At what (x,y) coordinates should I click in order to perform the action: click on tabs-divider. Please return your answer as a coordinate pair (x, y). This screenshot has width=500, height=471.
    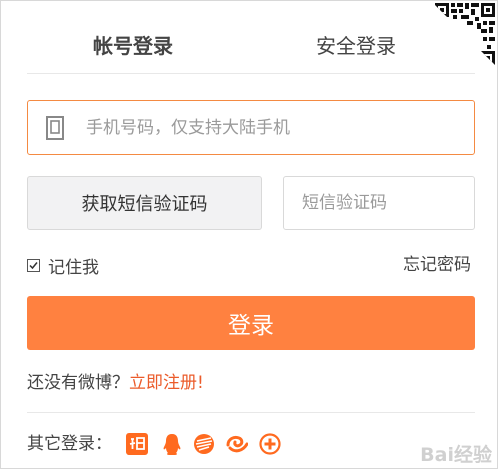
    Looking at the image, I should click on (251, 73).